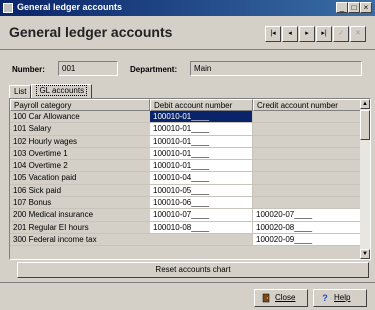  Describe the element at coordinates (80, 203) in the screenshot. I see `category-cell: 107 Bonus` at that location.